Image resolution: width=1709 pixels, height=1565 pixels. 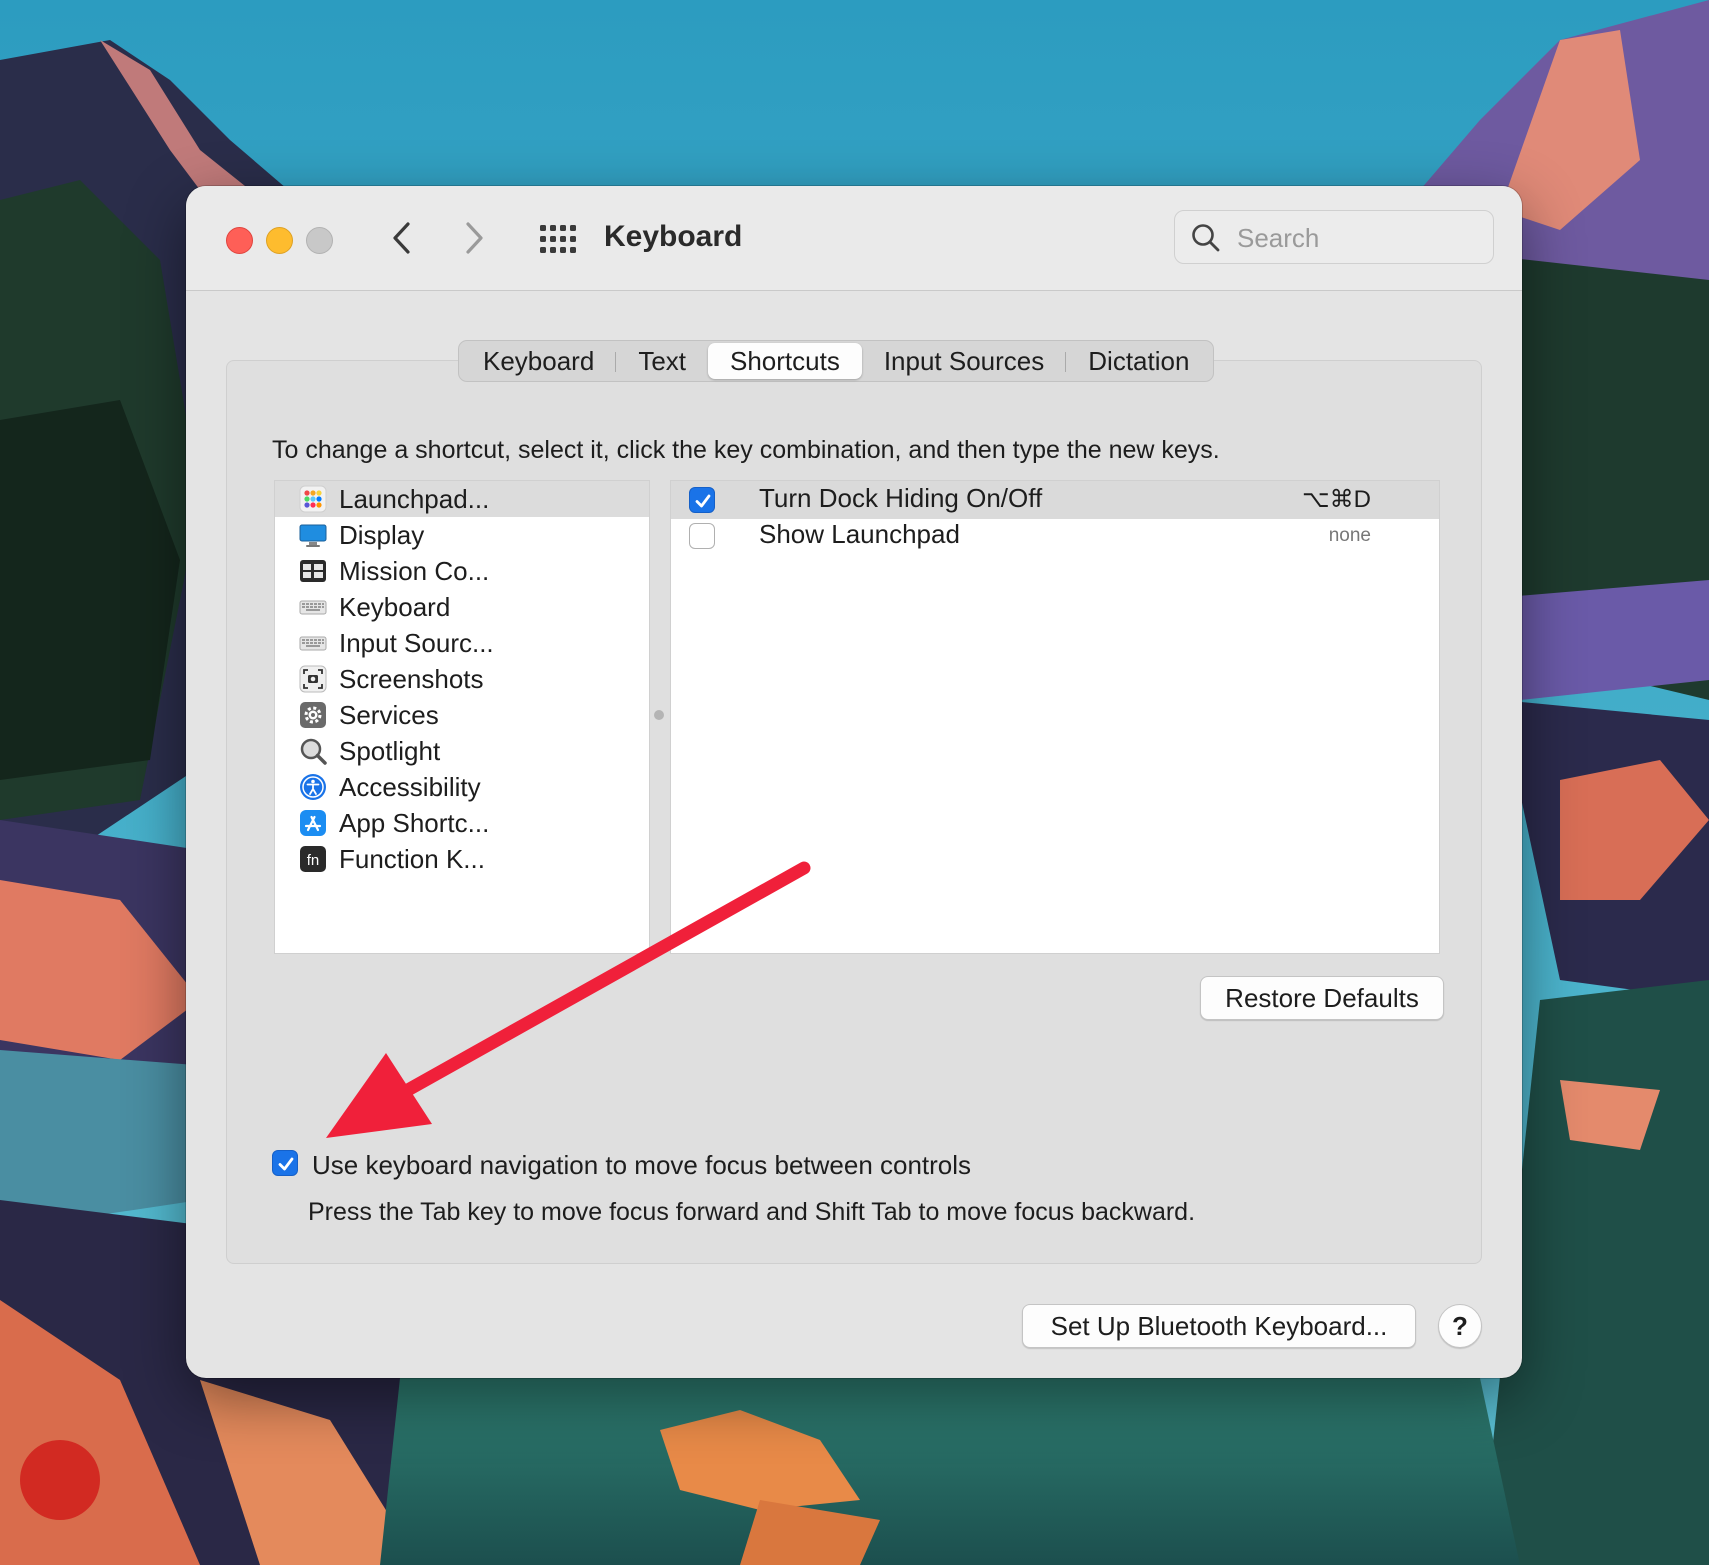 What do you see at coordinates (313, 643) in the screenshot?
I see `input-sources-icon` at bounding box center [313, 643].